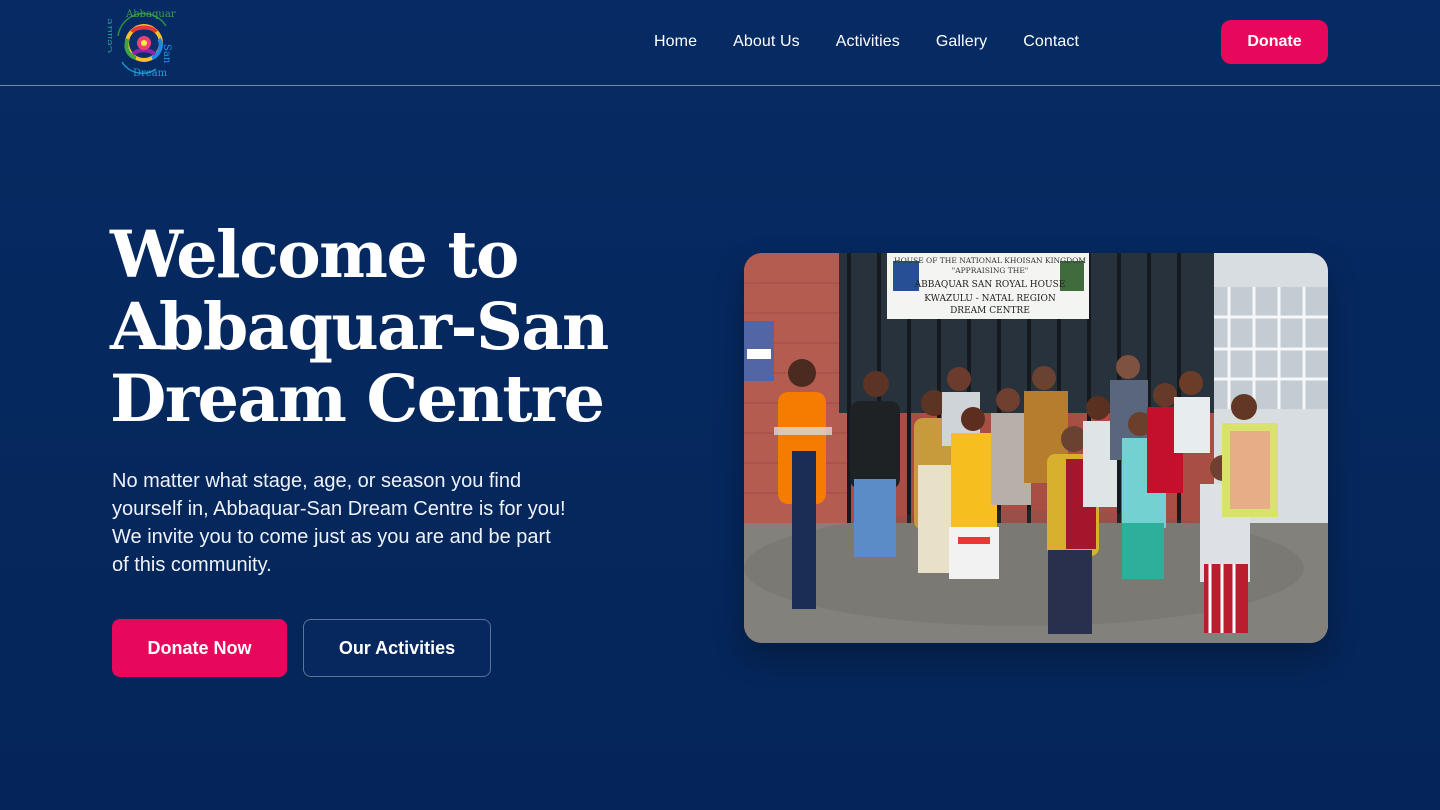  I want to click on hero-title-line: Welcome to, so click(314, 255).